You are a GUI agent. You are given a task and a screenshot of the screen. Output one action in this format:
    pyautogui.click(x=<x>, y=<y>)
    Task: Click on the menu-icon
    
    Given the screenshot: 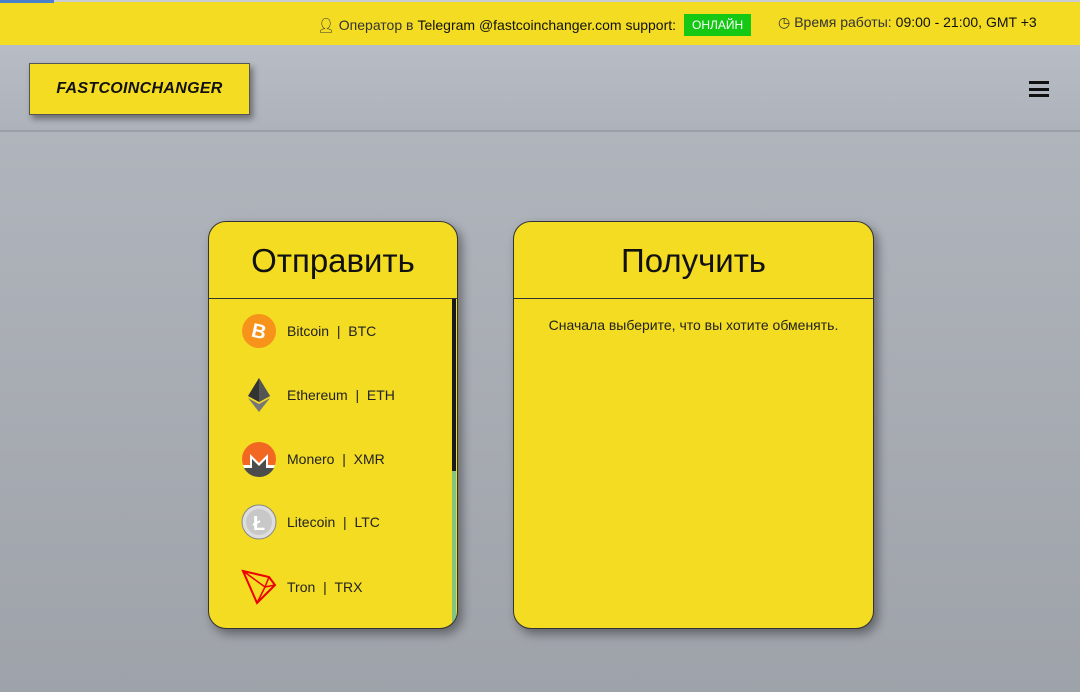 What is the action you would take?
    pyautogui.click(x=1039, y=89)
    